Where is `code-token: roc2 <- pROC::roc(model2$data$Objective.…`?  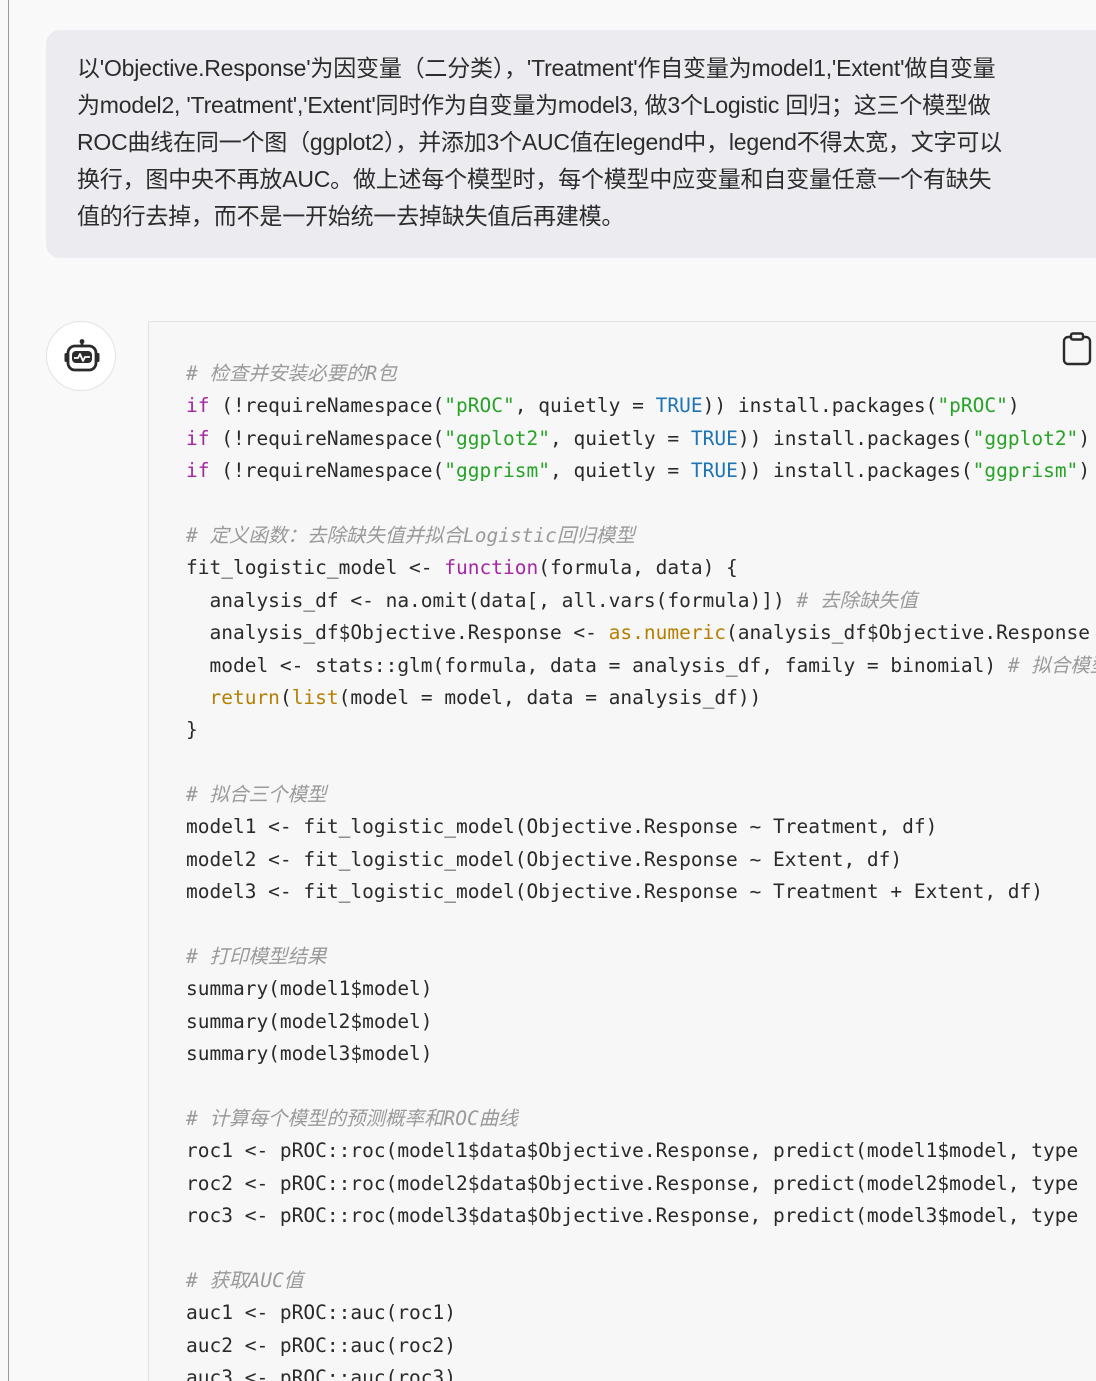
code-token: roc2 <- pROC::roc(model2$data$Objective.… is located at coordinates (632, 1183).